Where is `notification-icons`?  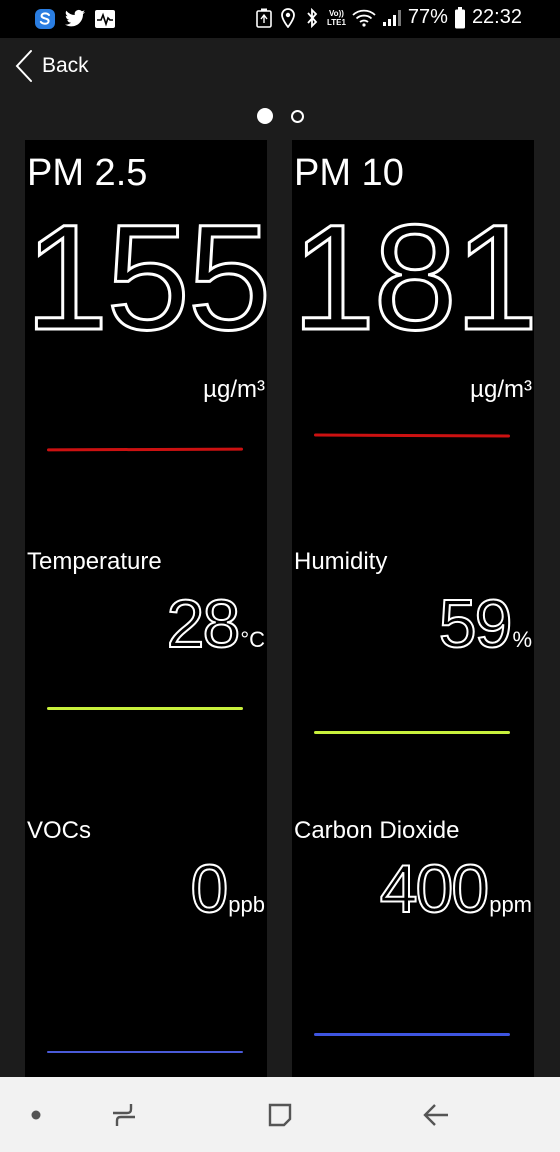 notification-icons is located at coordinates (75, 19).